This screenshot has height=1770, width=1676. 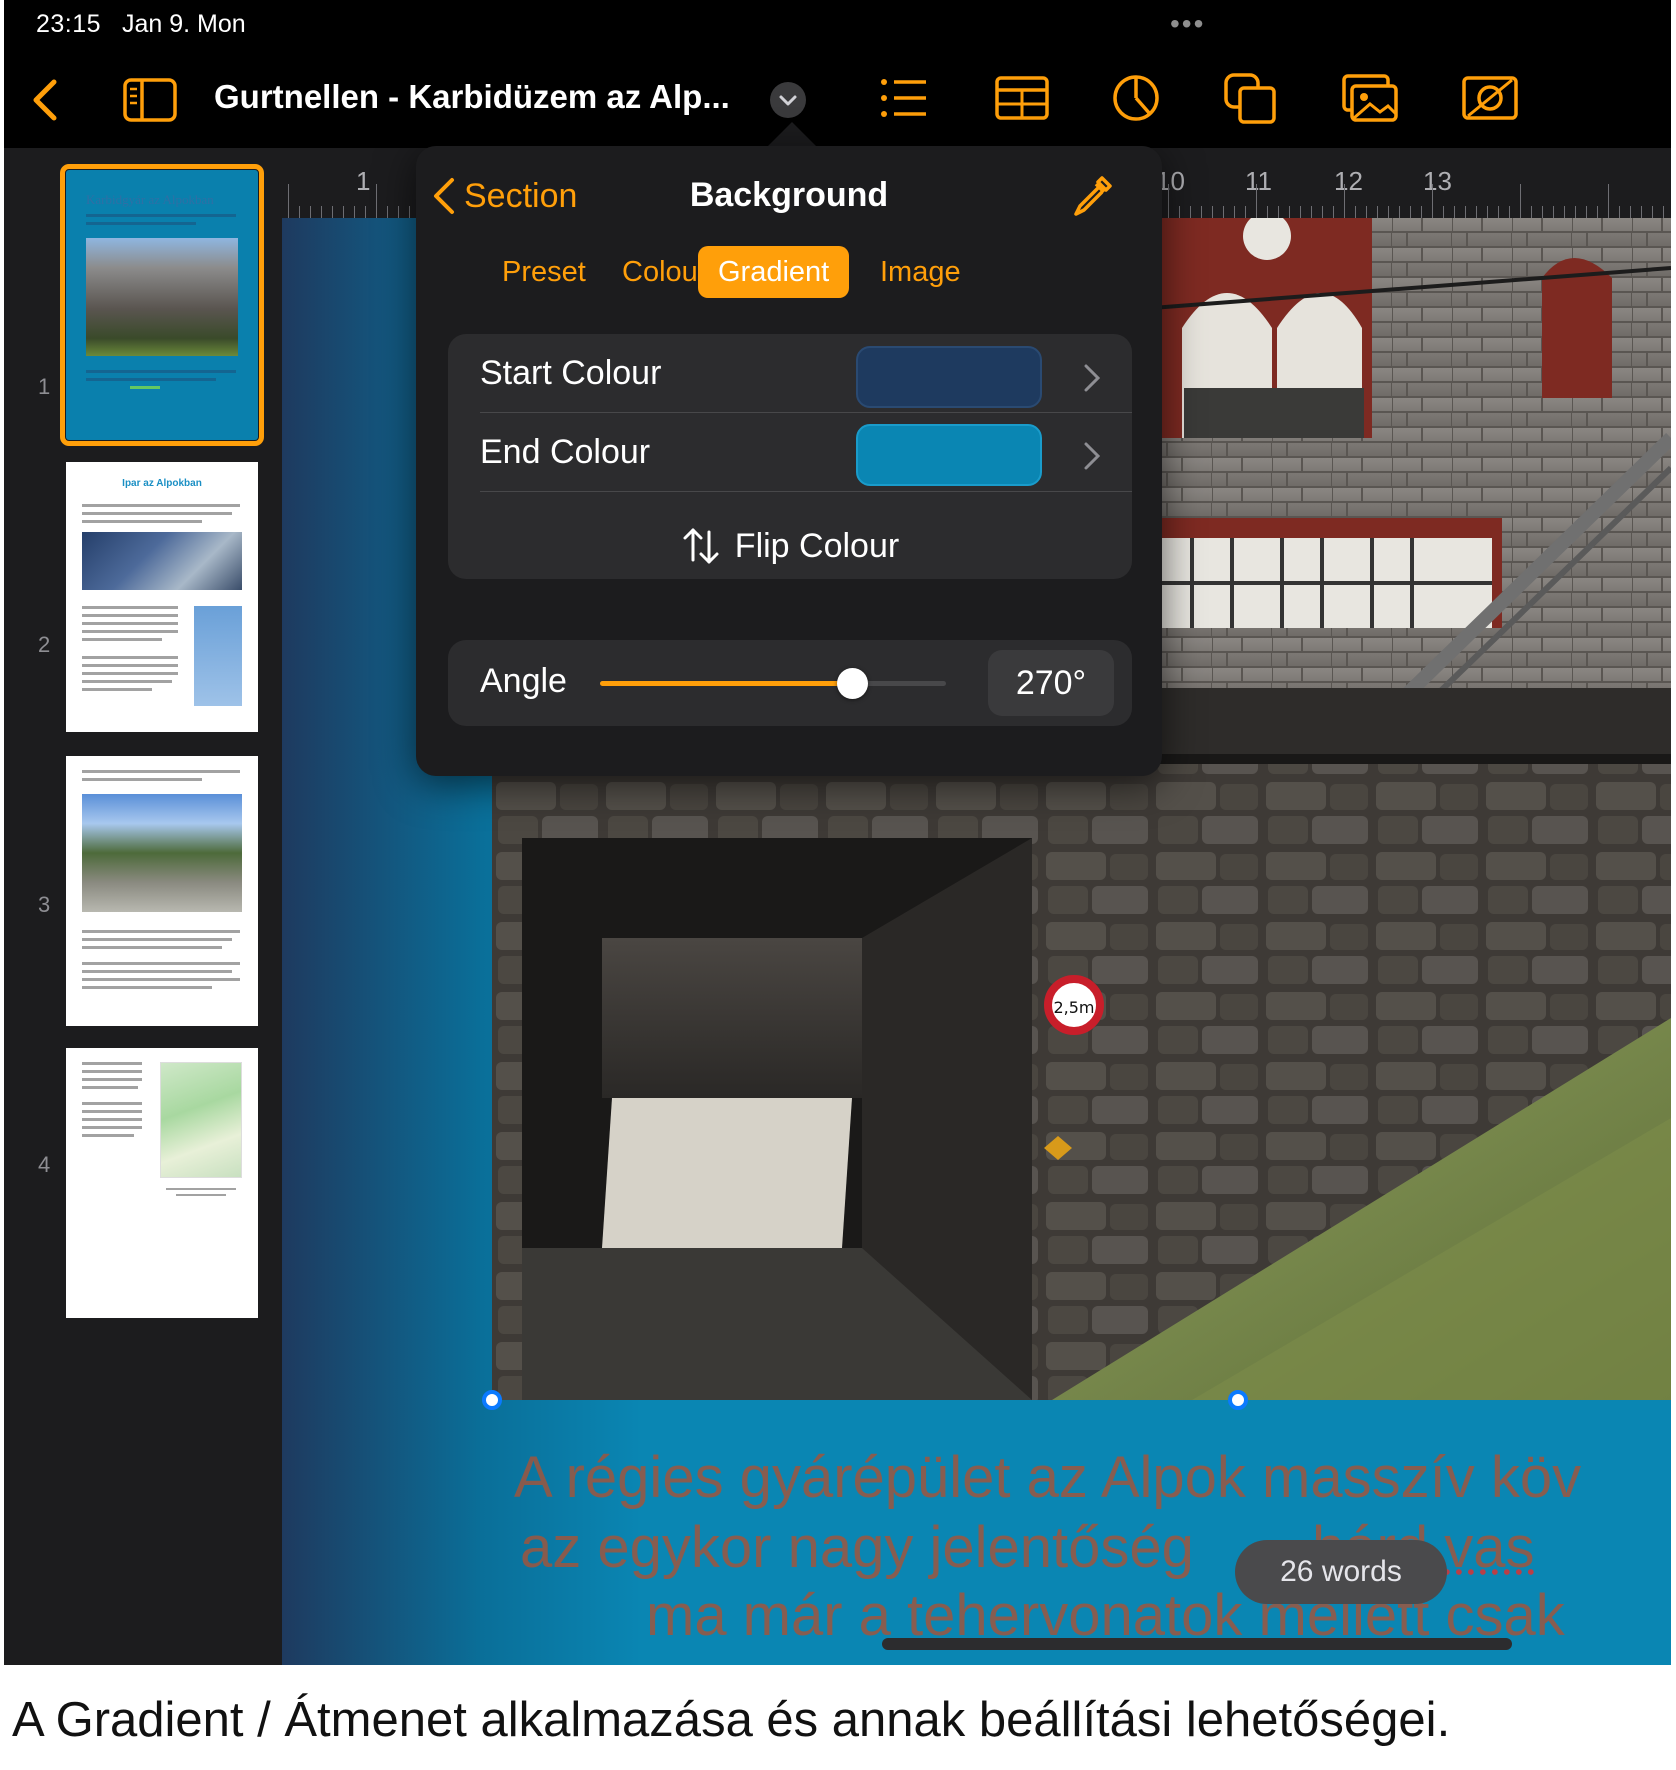 I want to click on ruler-label: 13, so click(x=1437, y=181).